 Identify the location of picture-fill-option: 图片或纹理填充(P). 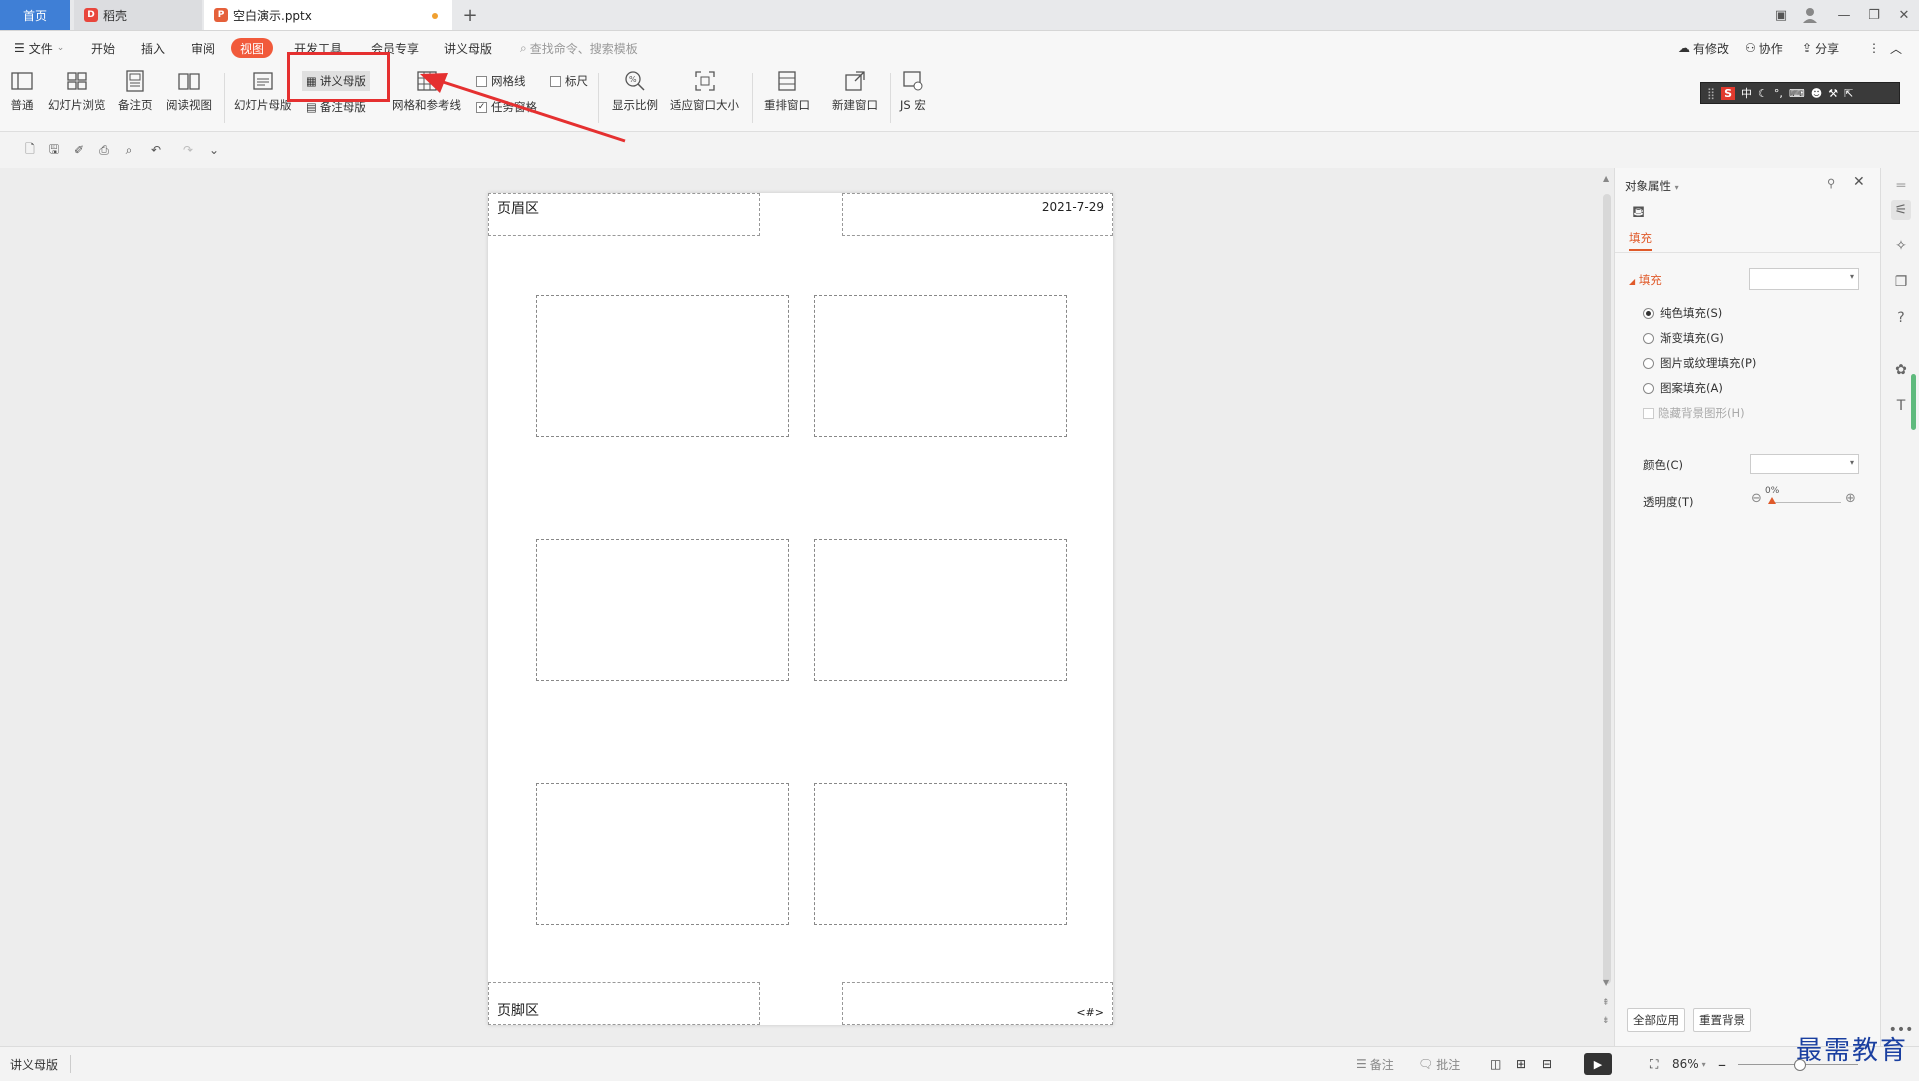
(1699, 363).